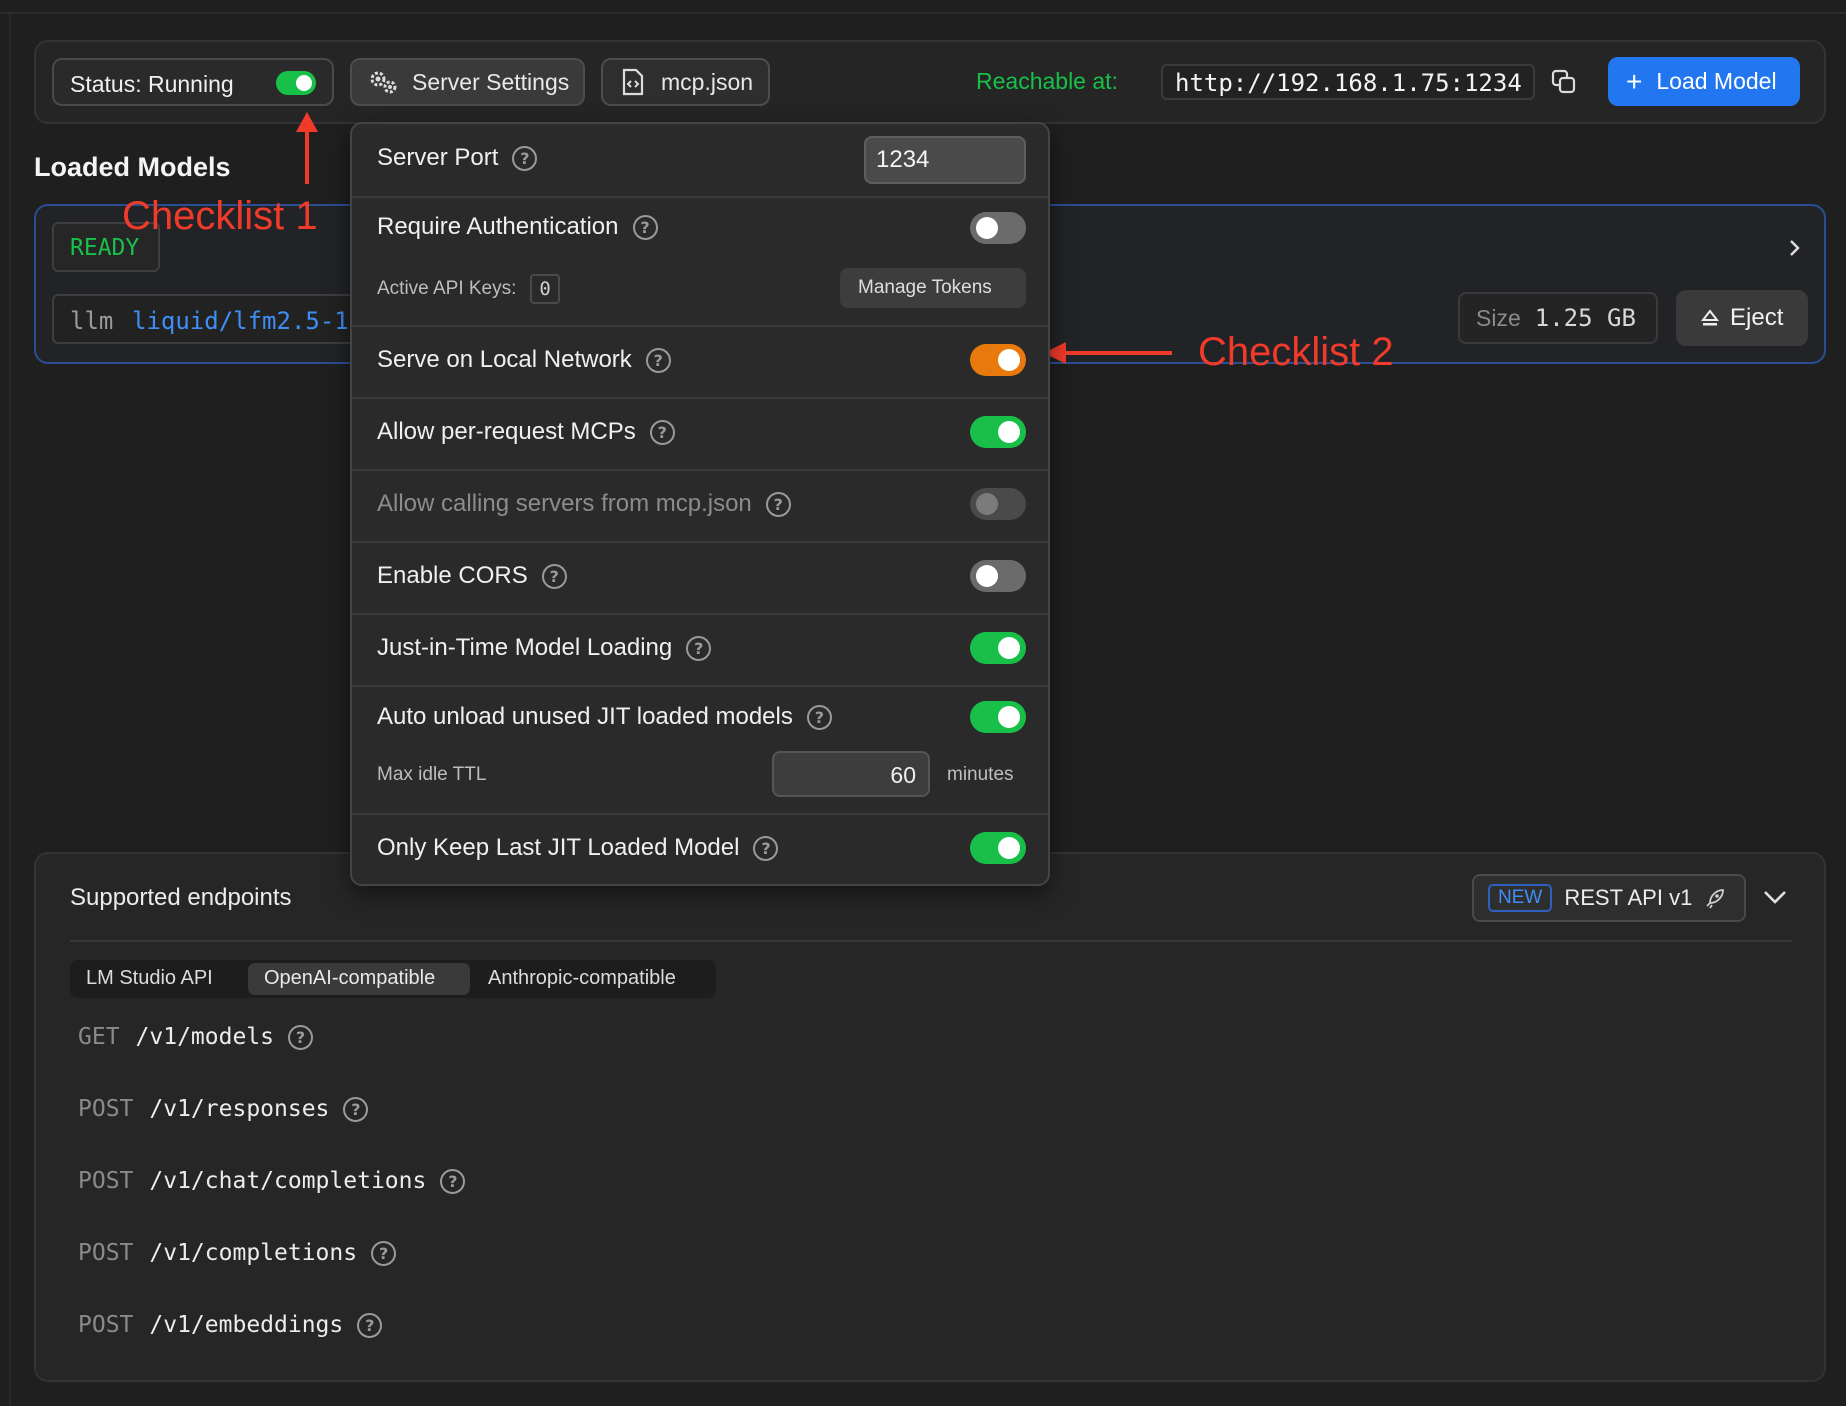 The width and height of the screenshot is (1846, 1406). Describe the element at coordinates (99, 1037) in the screenshot. I see `endpoint-method: GET` at that location.